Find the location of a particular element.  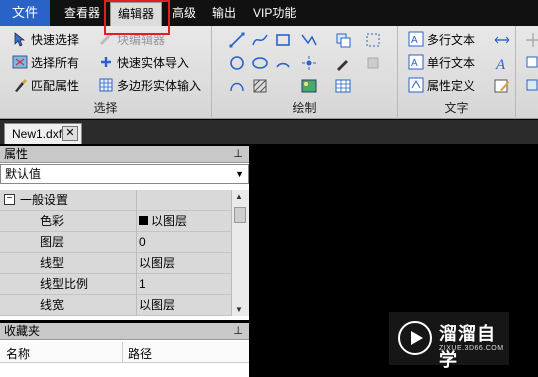

line-tool-icon is located at coordinates (237, 40).